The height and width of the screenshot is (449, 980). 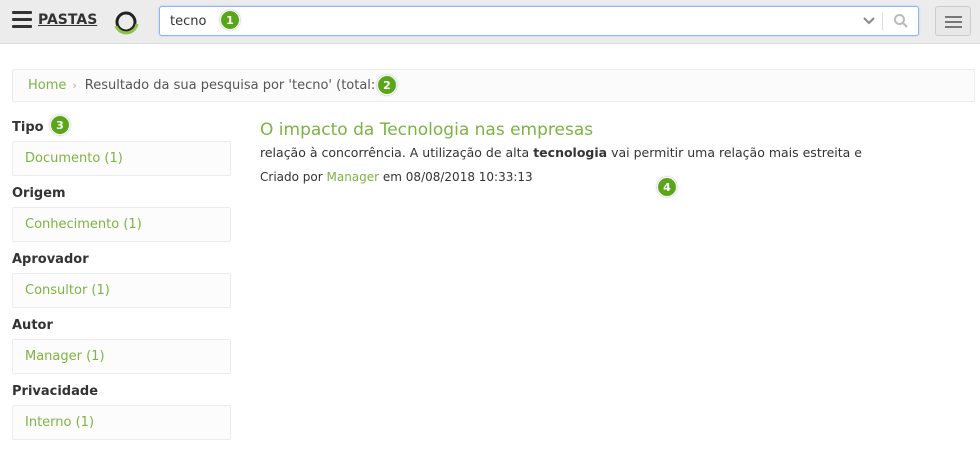 What do you see at coordinates (667, 187) in the screenshot?
I see `annotation-badge-4: 4` at bounding box center [667, 187].